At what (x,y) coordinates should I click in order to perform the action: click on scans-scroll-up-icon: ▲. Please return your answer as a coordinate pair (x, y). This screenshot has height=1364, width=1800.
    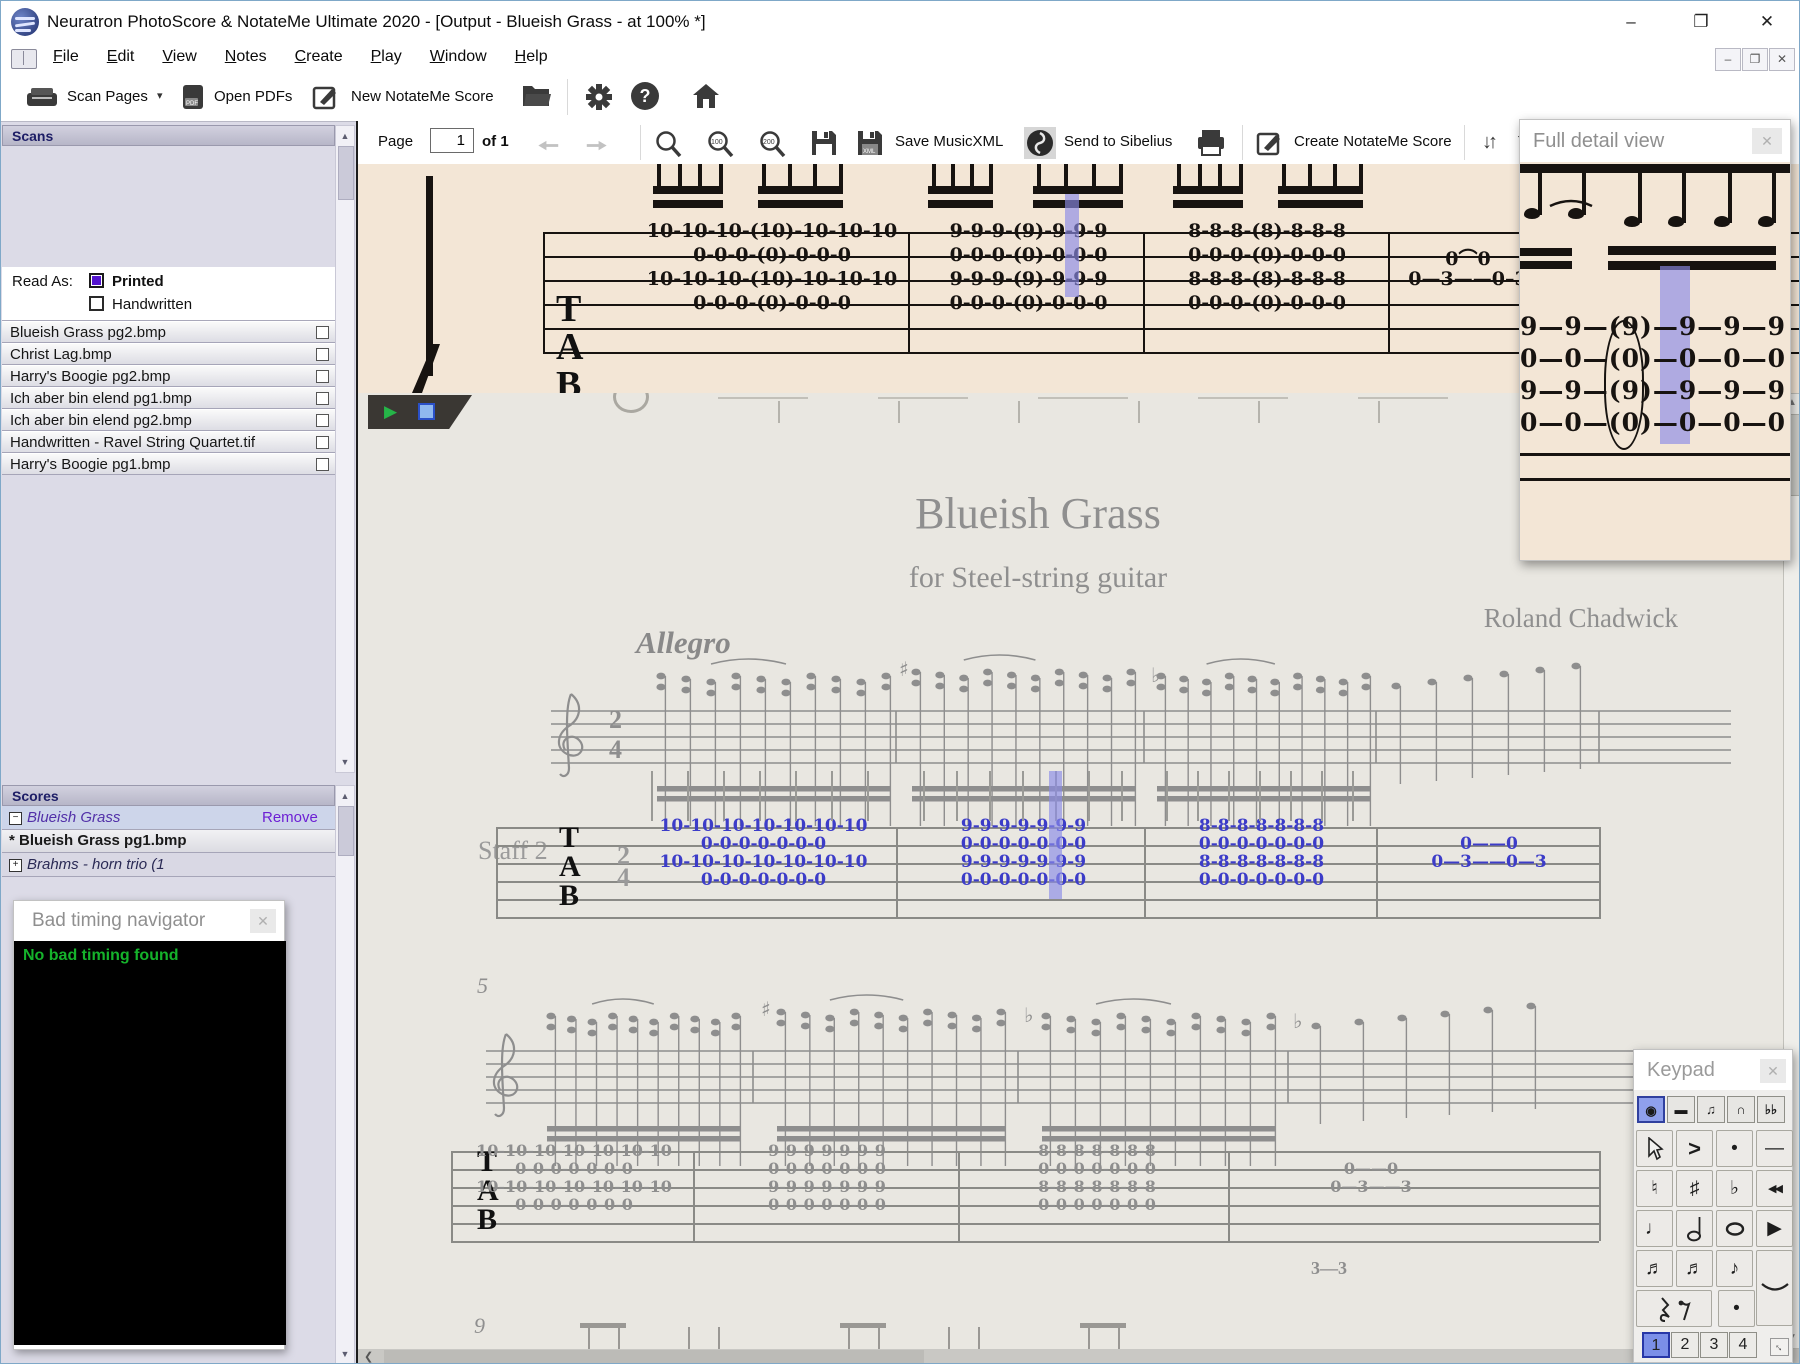
    Looking at the image, I should click on (345, 136).